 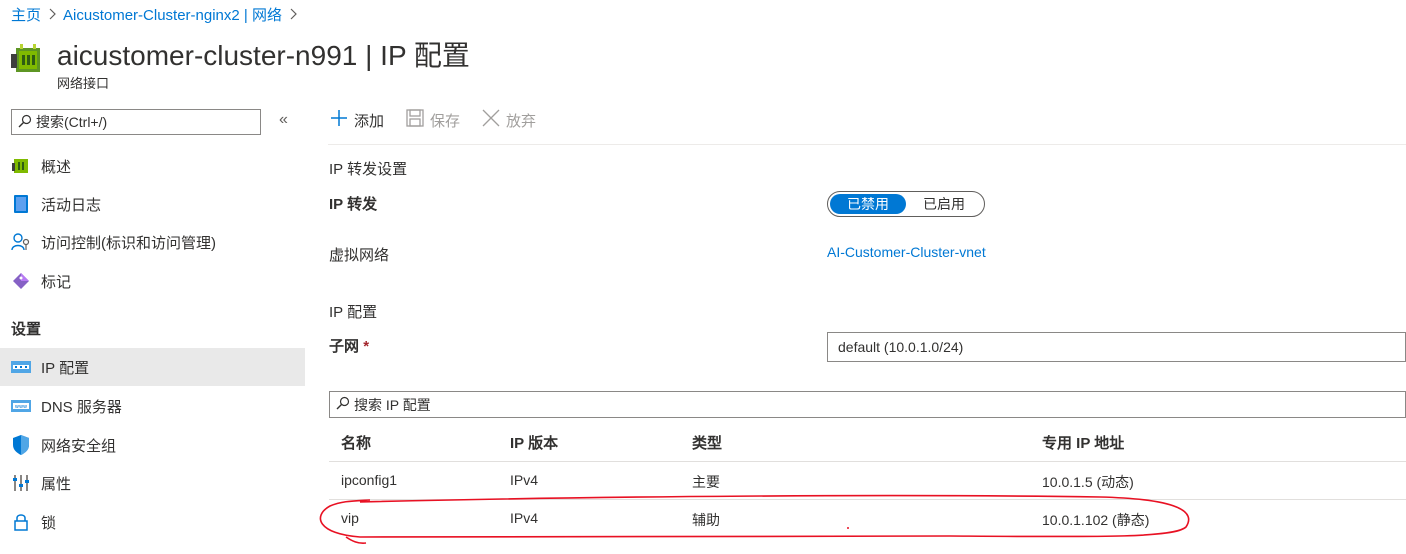 What do you see at coordinates (136, 122) in the screenshot?
I see `sidebar-search-input: 搜索(Ctrl+/)` at bounding box center [136, 122].